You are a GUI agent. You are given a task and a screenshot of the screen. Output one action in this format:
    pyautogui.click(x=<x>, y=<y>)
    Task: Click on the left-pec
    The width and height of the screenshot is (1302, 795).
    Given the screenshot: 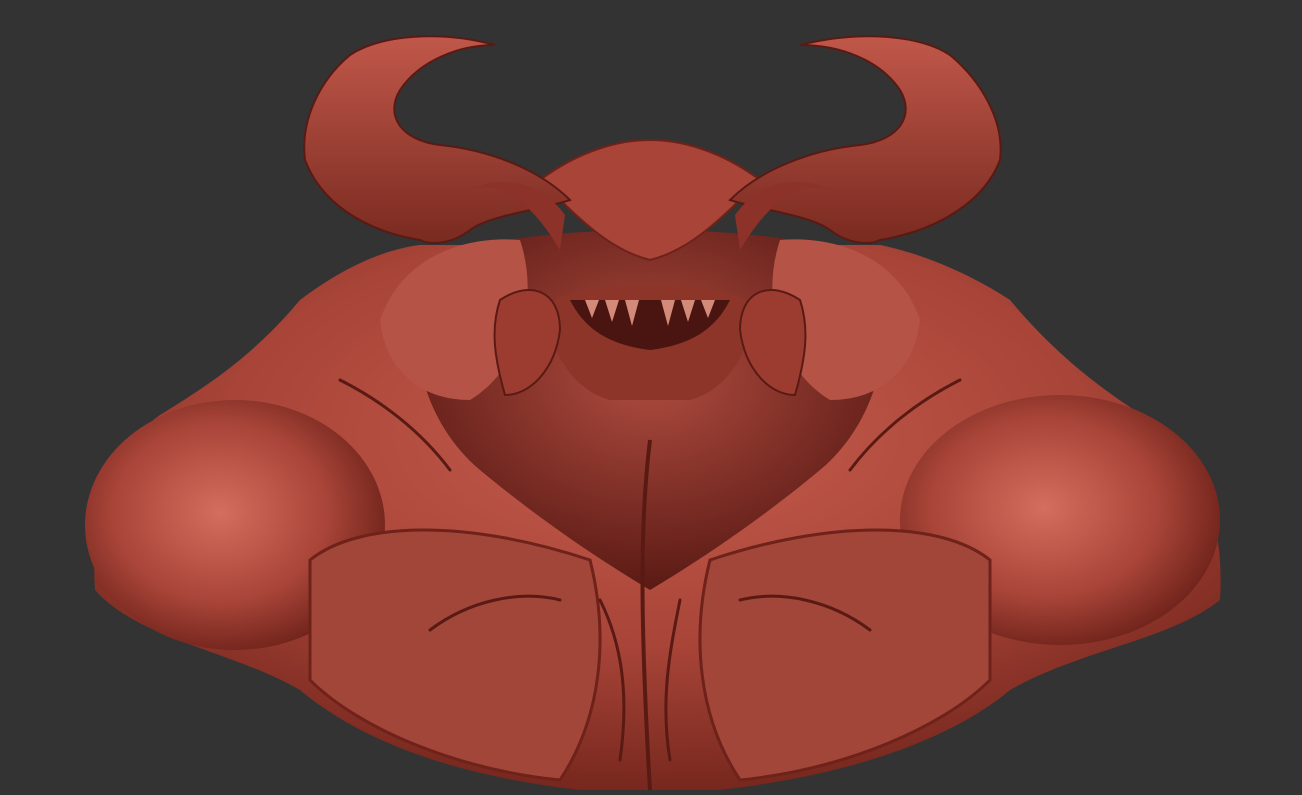 What is the action you would take?
    pyautogui.click(x=455, y=655)
    